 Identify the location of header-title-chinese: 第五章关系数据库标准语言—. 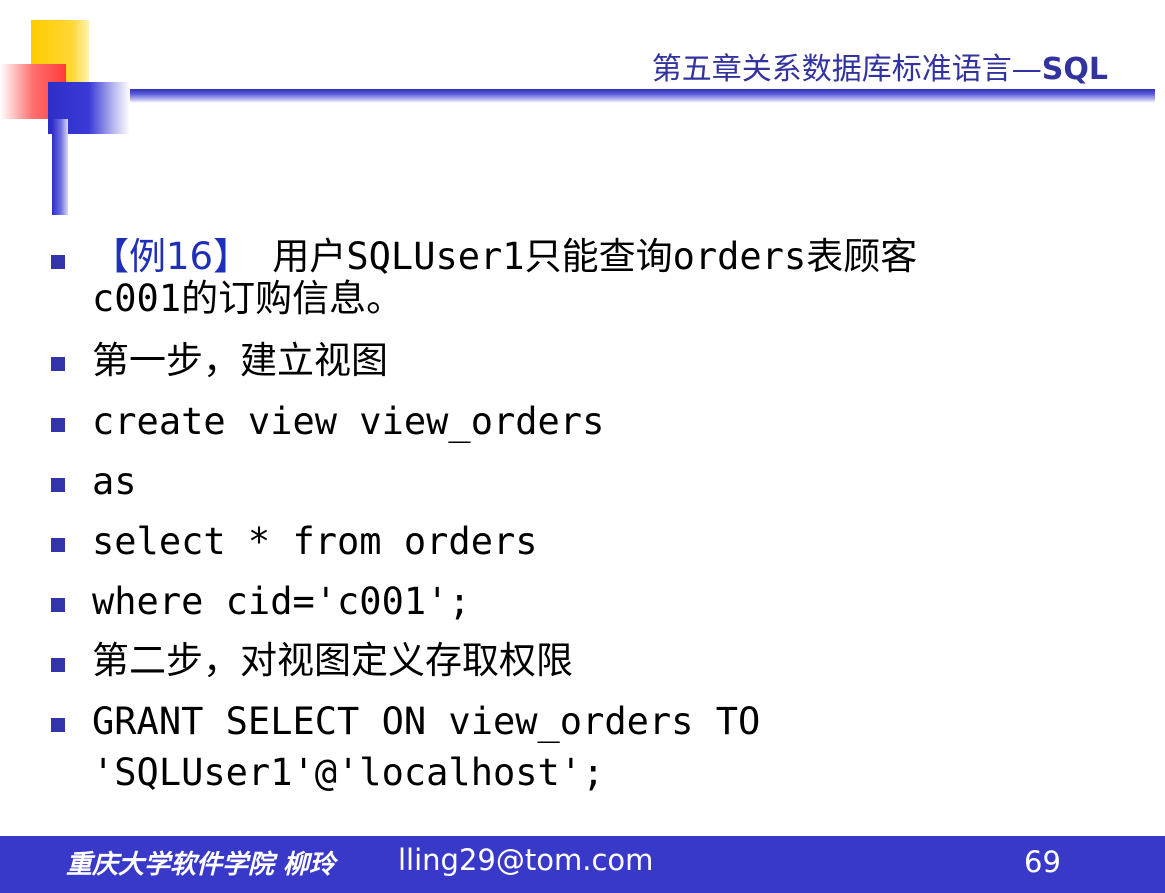
(846, 69).